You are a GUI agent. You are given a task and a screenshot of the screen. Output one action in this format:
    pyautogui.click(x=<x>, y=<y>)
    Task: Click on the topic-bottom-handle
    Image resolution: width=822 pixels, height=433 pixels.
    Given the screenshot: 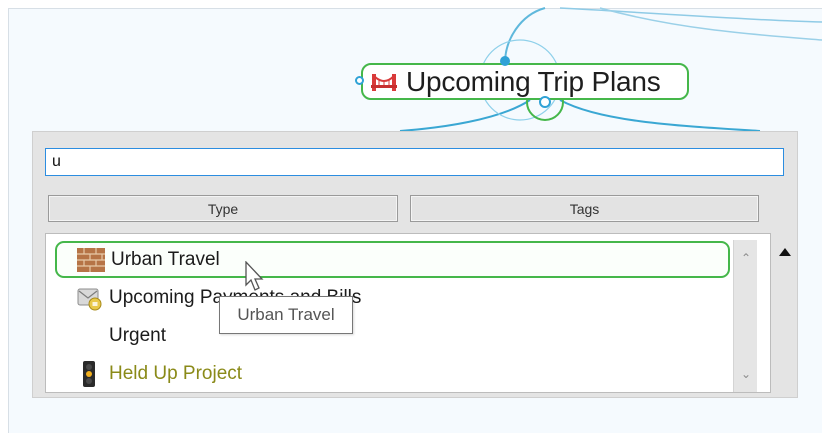 What is the action you would take?
    pyautogui.click(x=545, y=102)
    